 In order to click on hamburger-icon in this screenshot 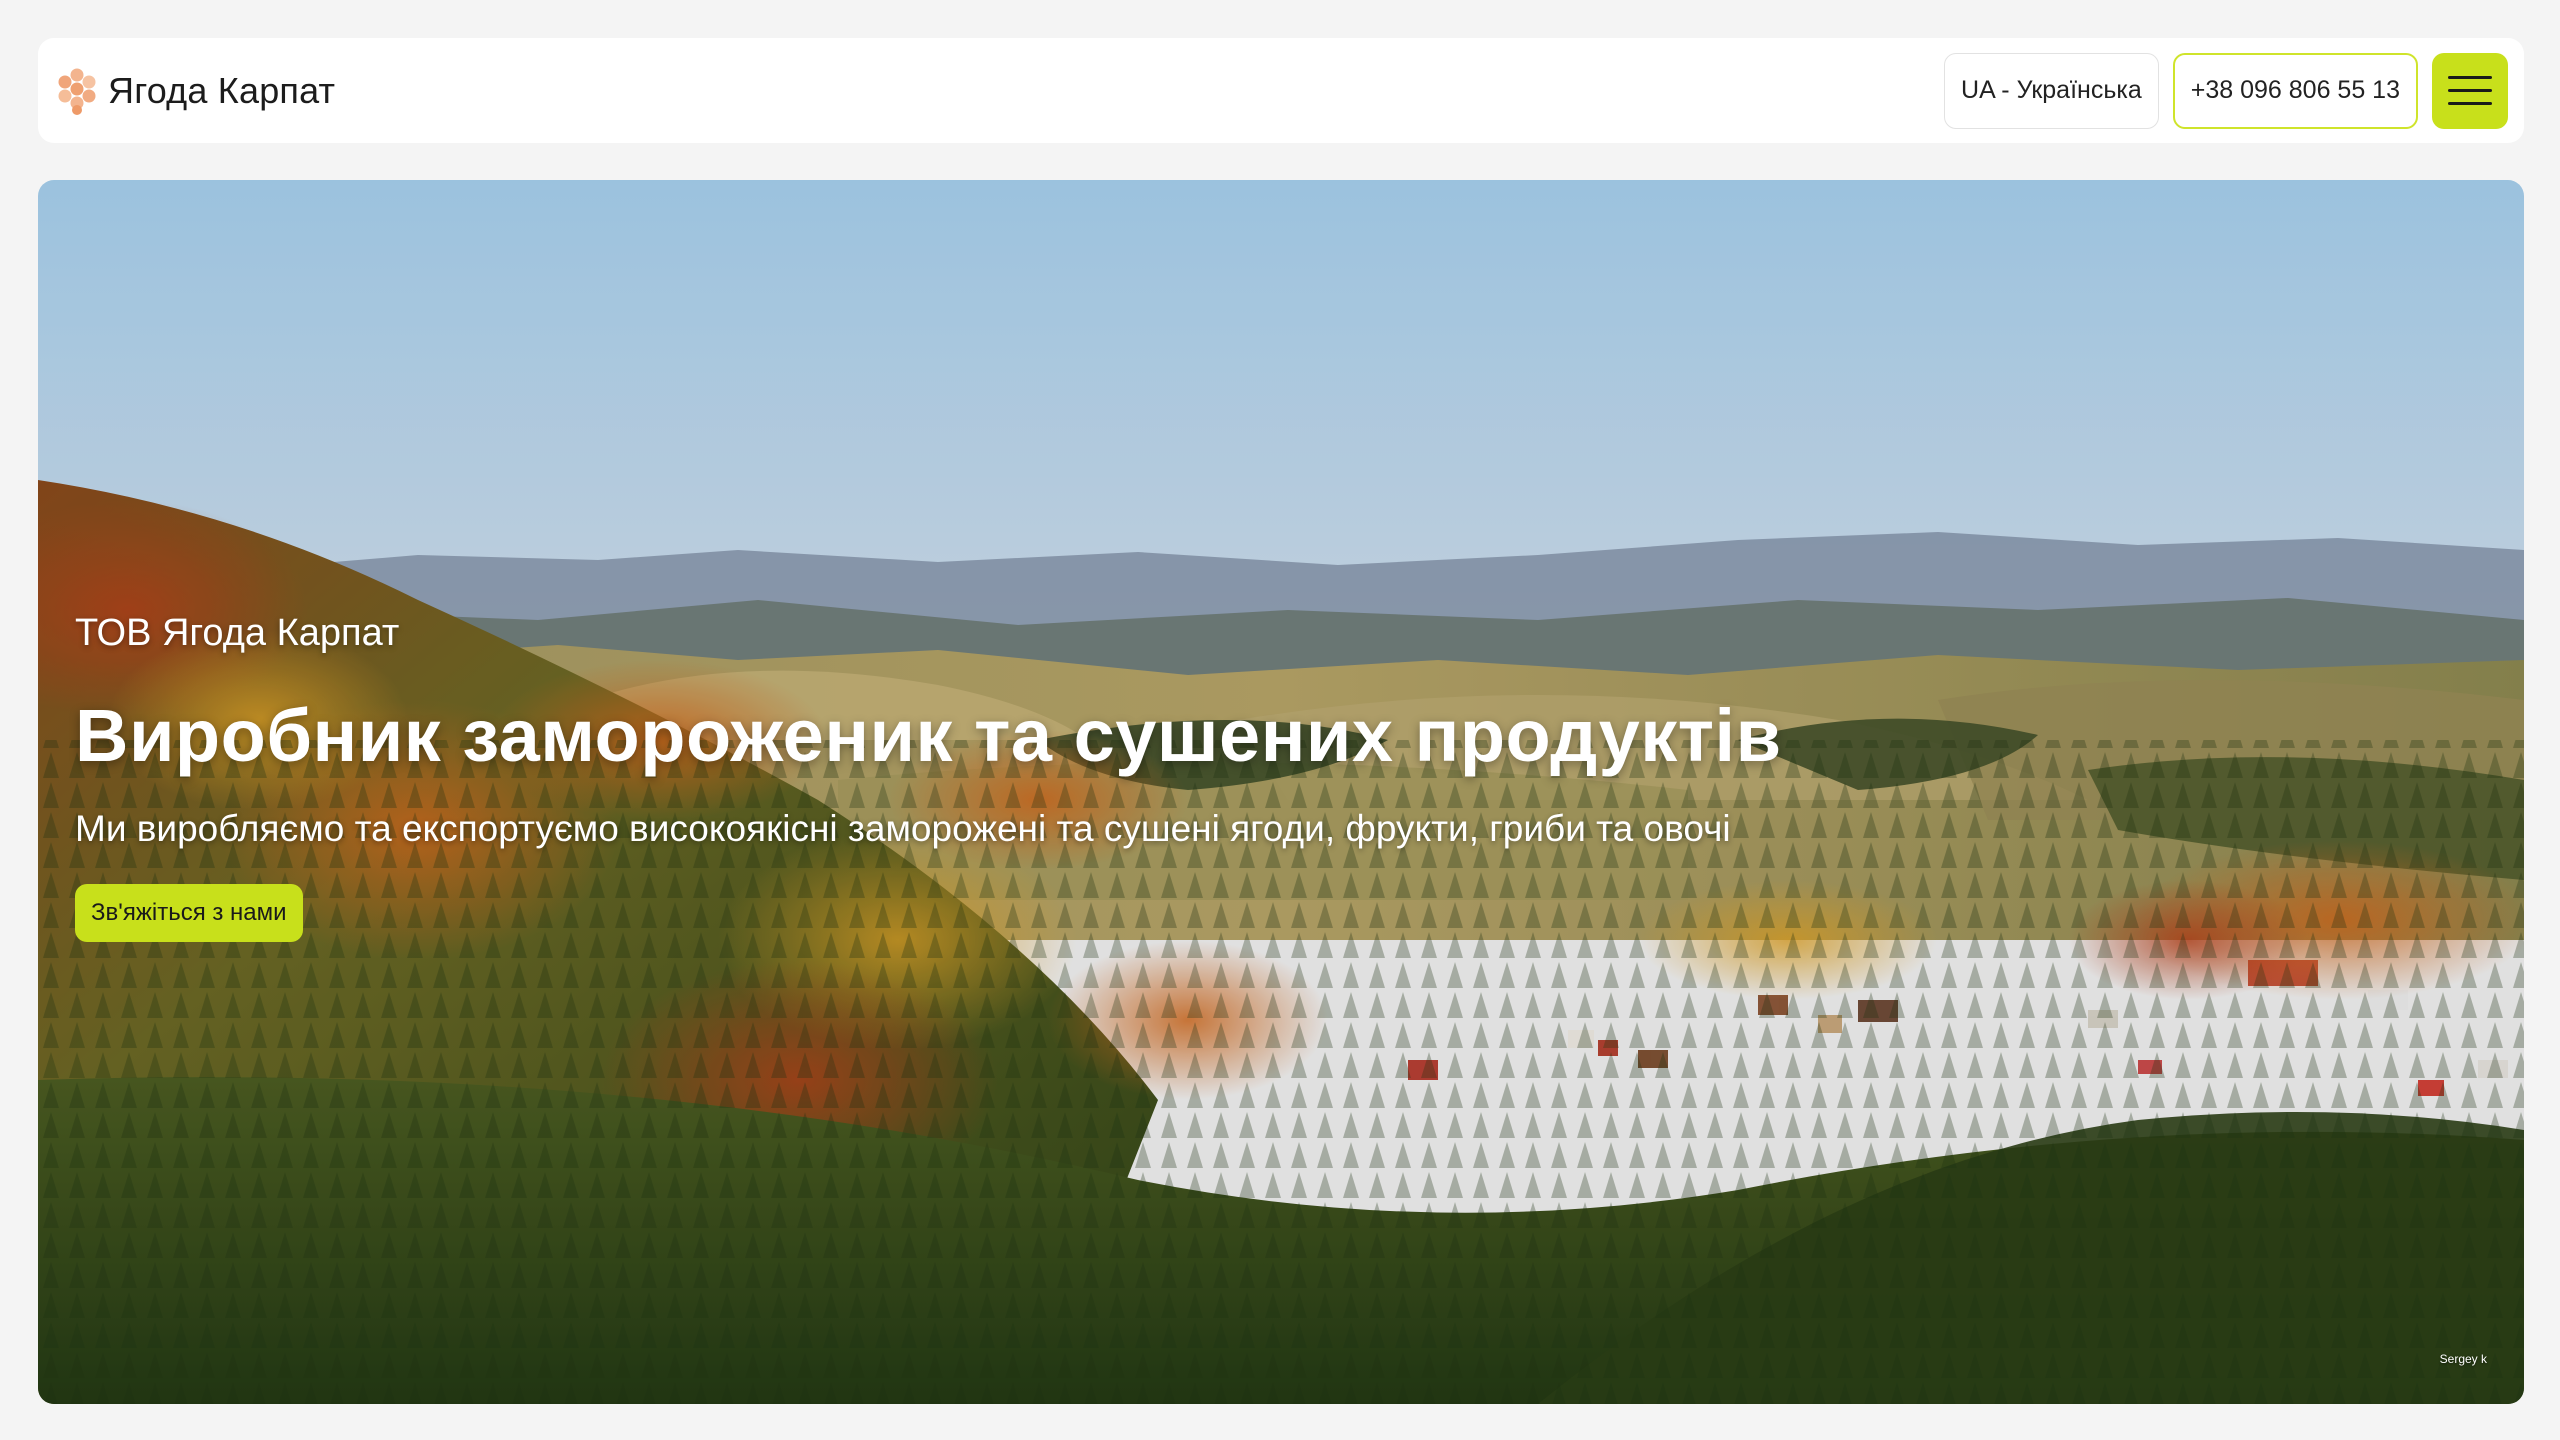, I will do `click(2470, 77)`.